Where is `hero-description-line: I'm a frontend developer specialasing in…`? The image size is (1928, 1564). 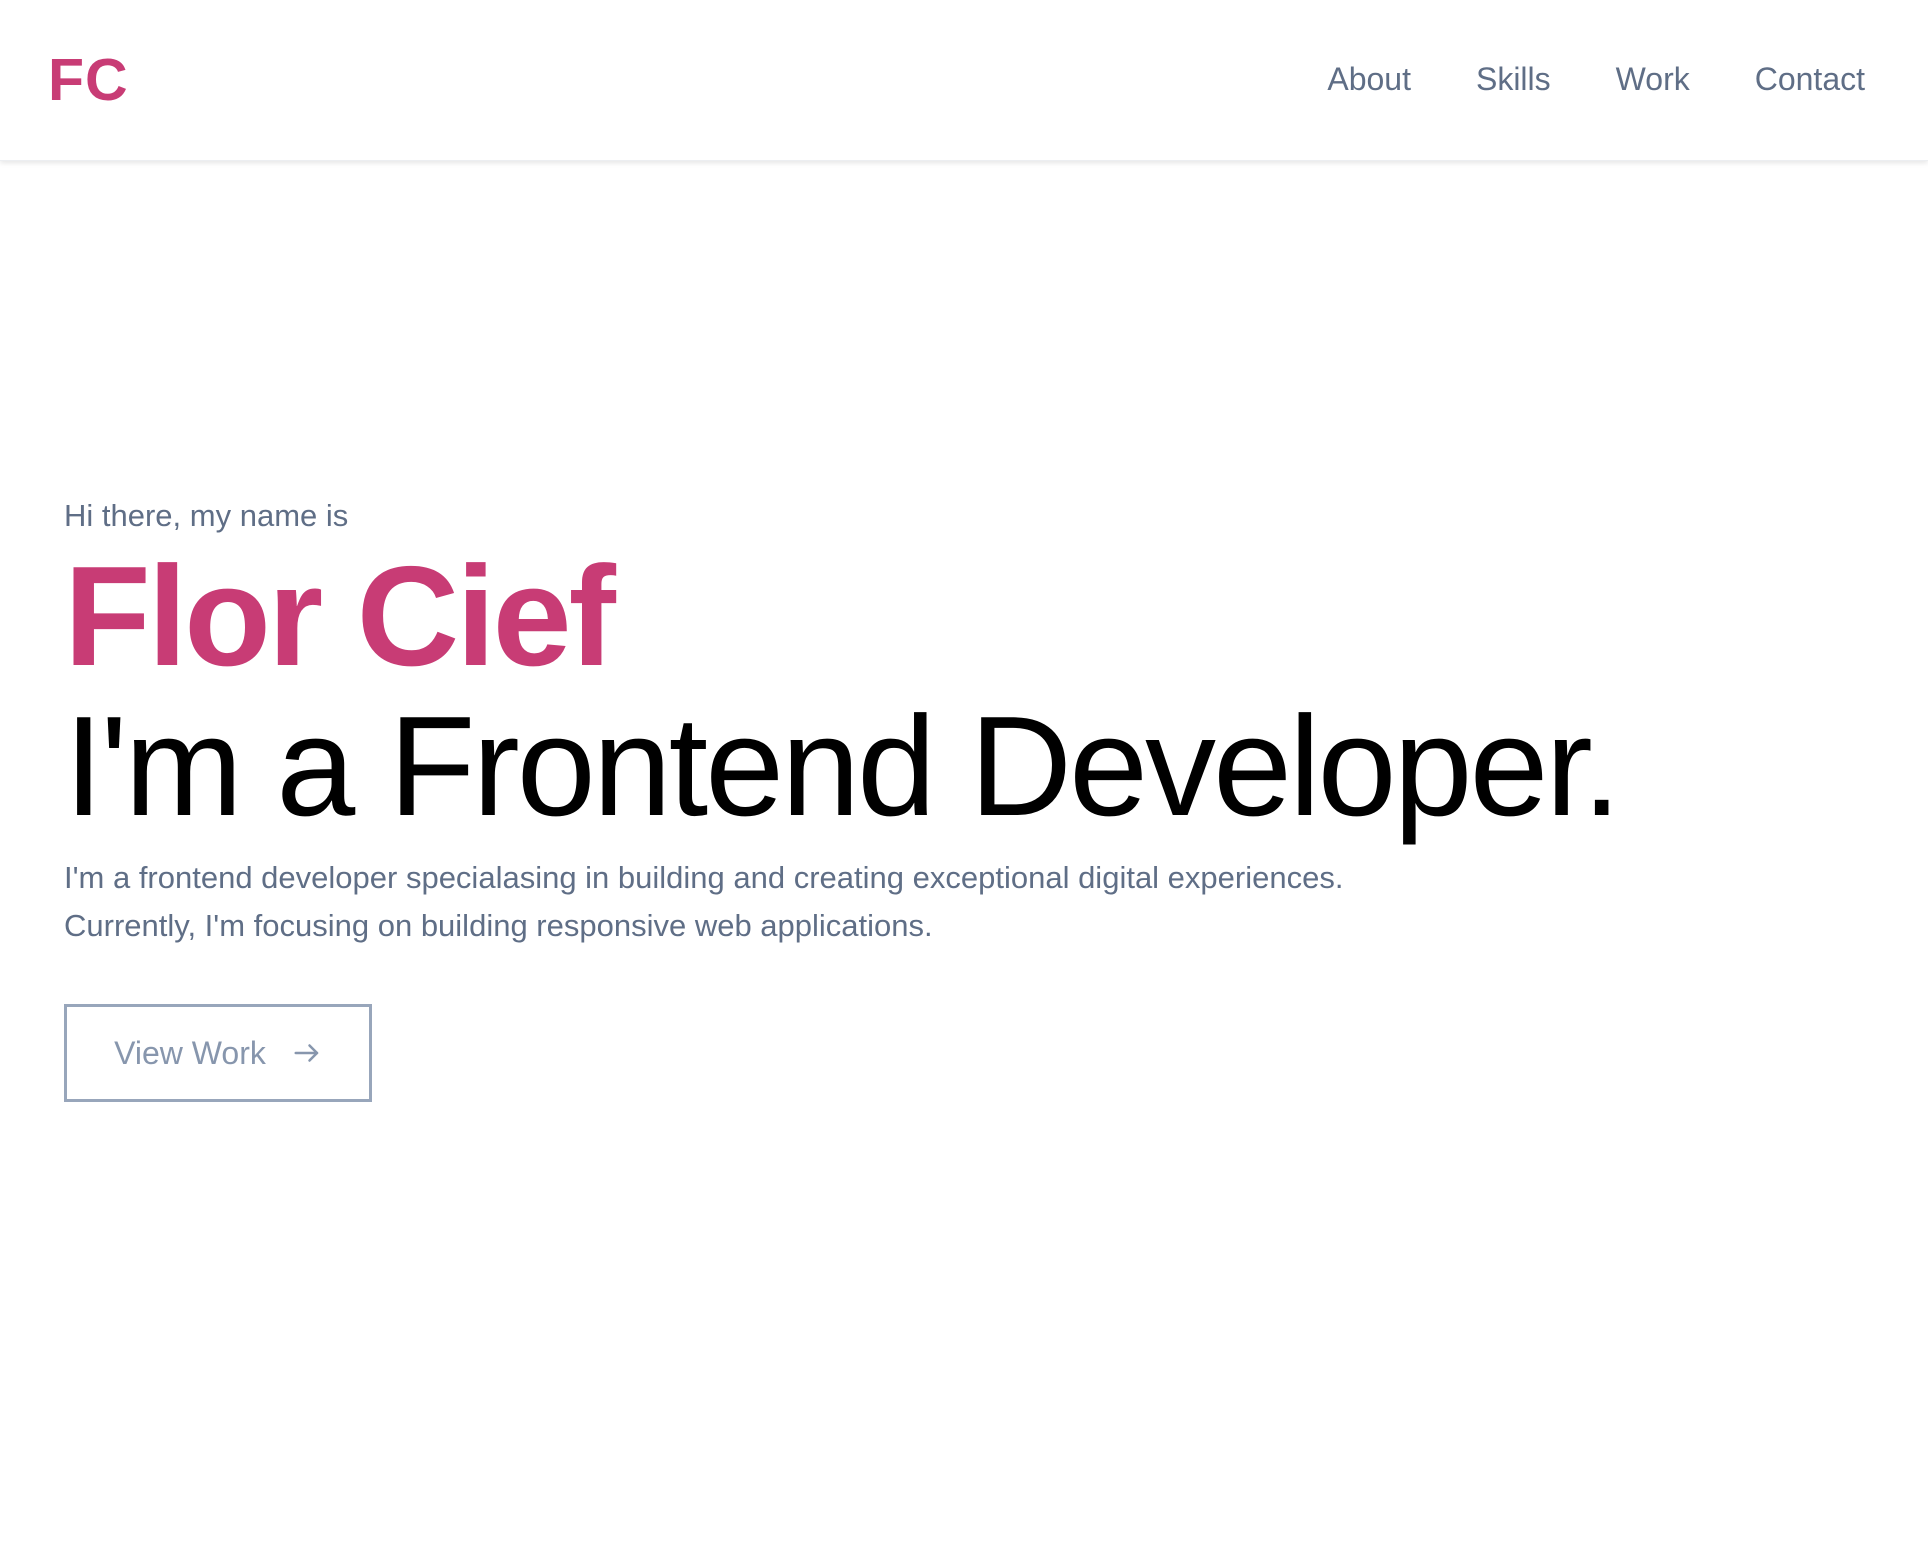
hero-description-line: I'm a frontend developer specialasing in… is located at coordinates (704, 877).